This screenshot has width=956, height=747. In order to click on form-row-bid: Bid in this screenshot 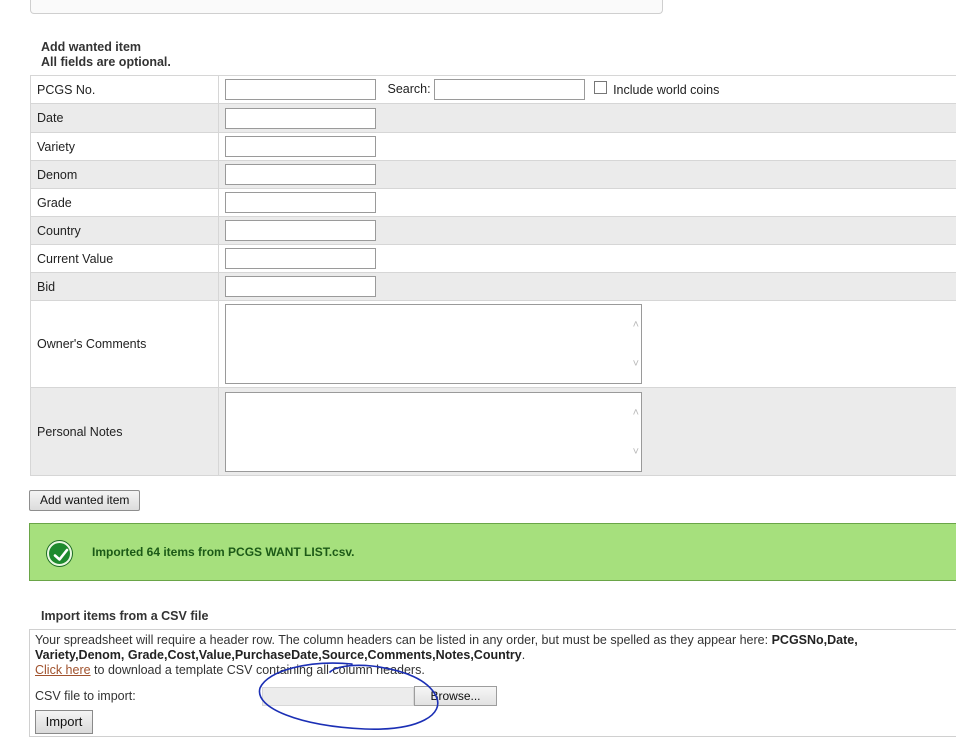, I will do `click(493, 286)`.